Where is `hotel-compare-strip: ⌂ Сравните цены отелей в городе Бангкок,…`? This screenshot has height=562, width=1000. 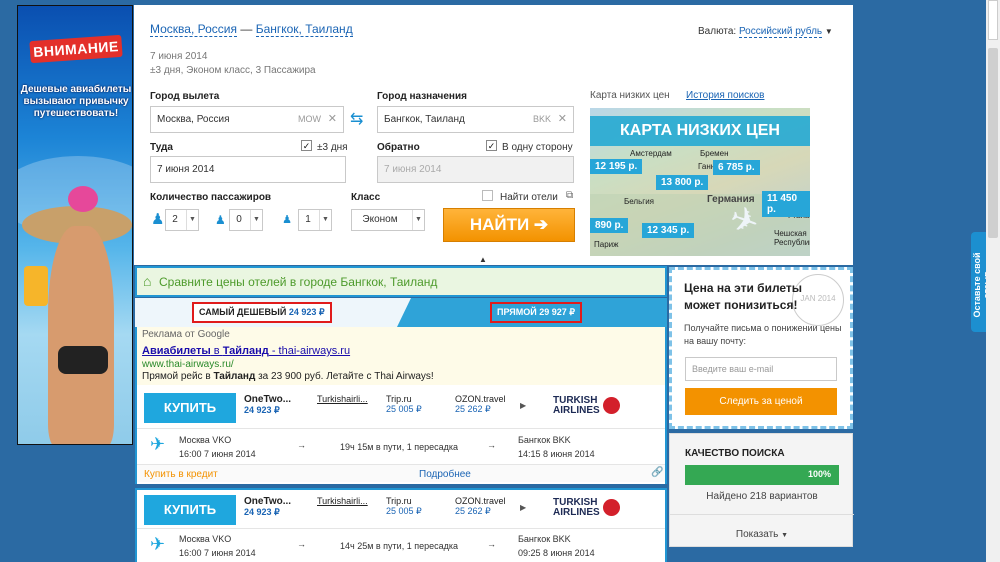
hotel-compare-strip: ⌂ Сравните цены отелей в городе Бангкок,… is located at coordinates (401, 281).